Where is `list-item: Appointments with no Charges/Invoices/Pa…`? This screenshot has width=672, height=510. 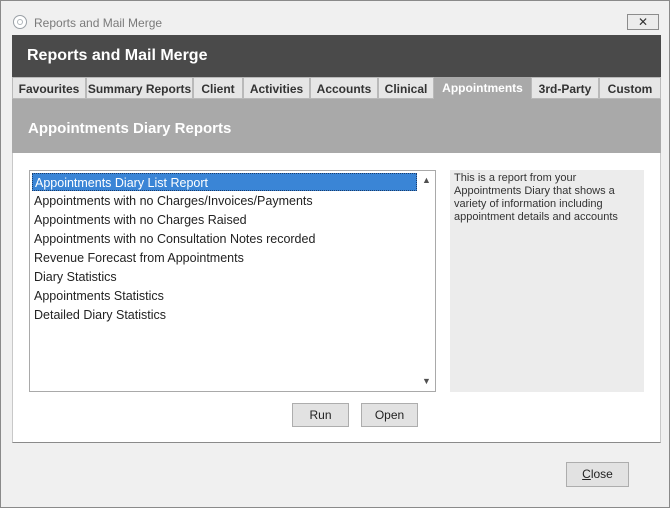 list-item: Appointments with no Charges/Invoices/Pa… is located at coordinates (224, 201).